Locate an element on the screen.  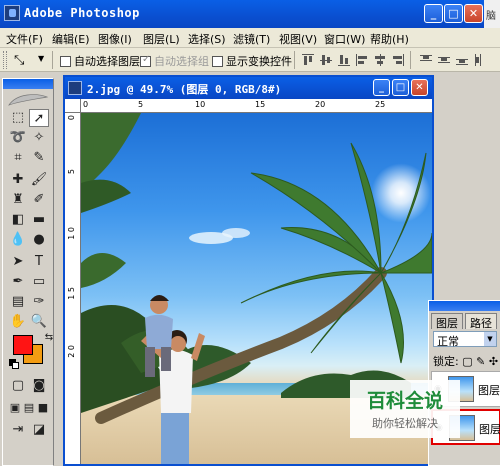
move-tool-icon: ➚ is located at coordinates (39, 118).